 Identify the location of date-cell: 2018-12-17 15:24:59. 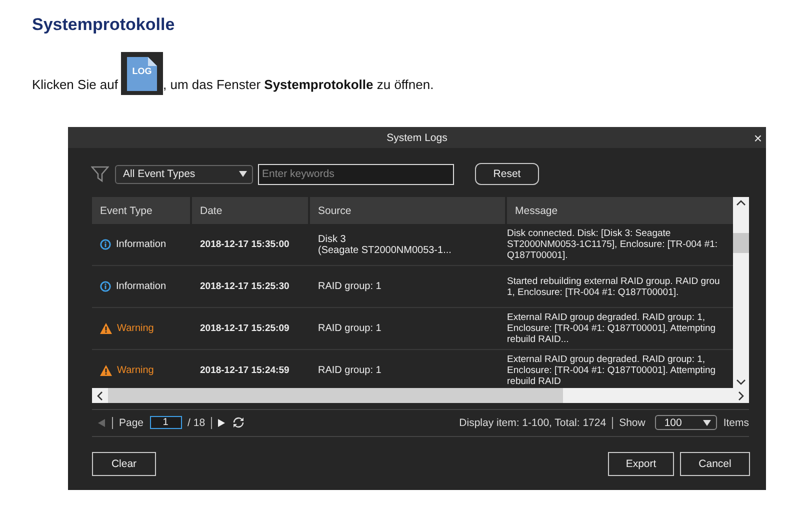
(245, 370).